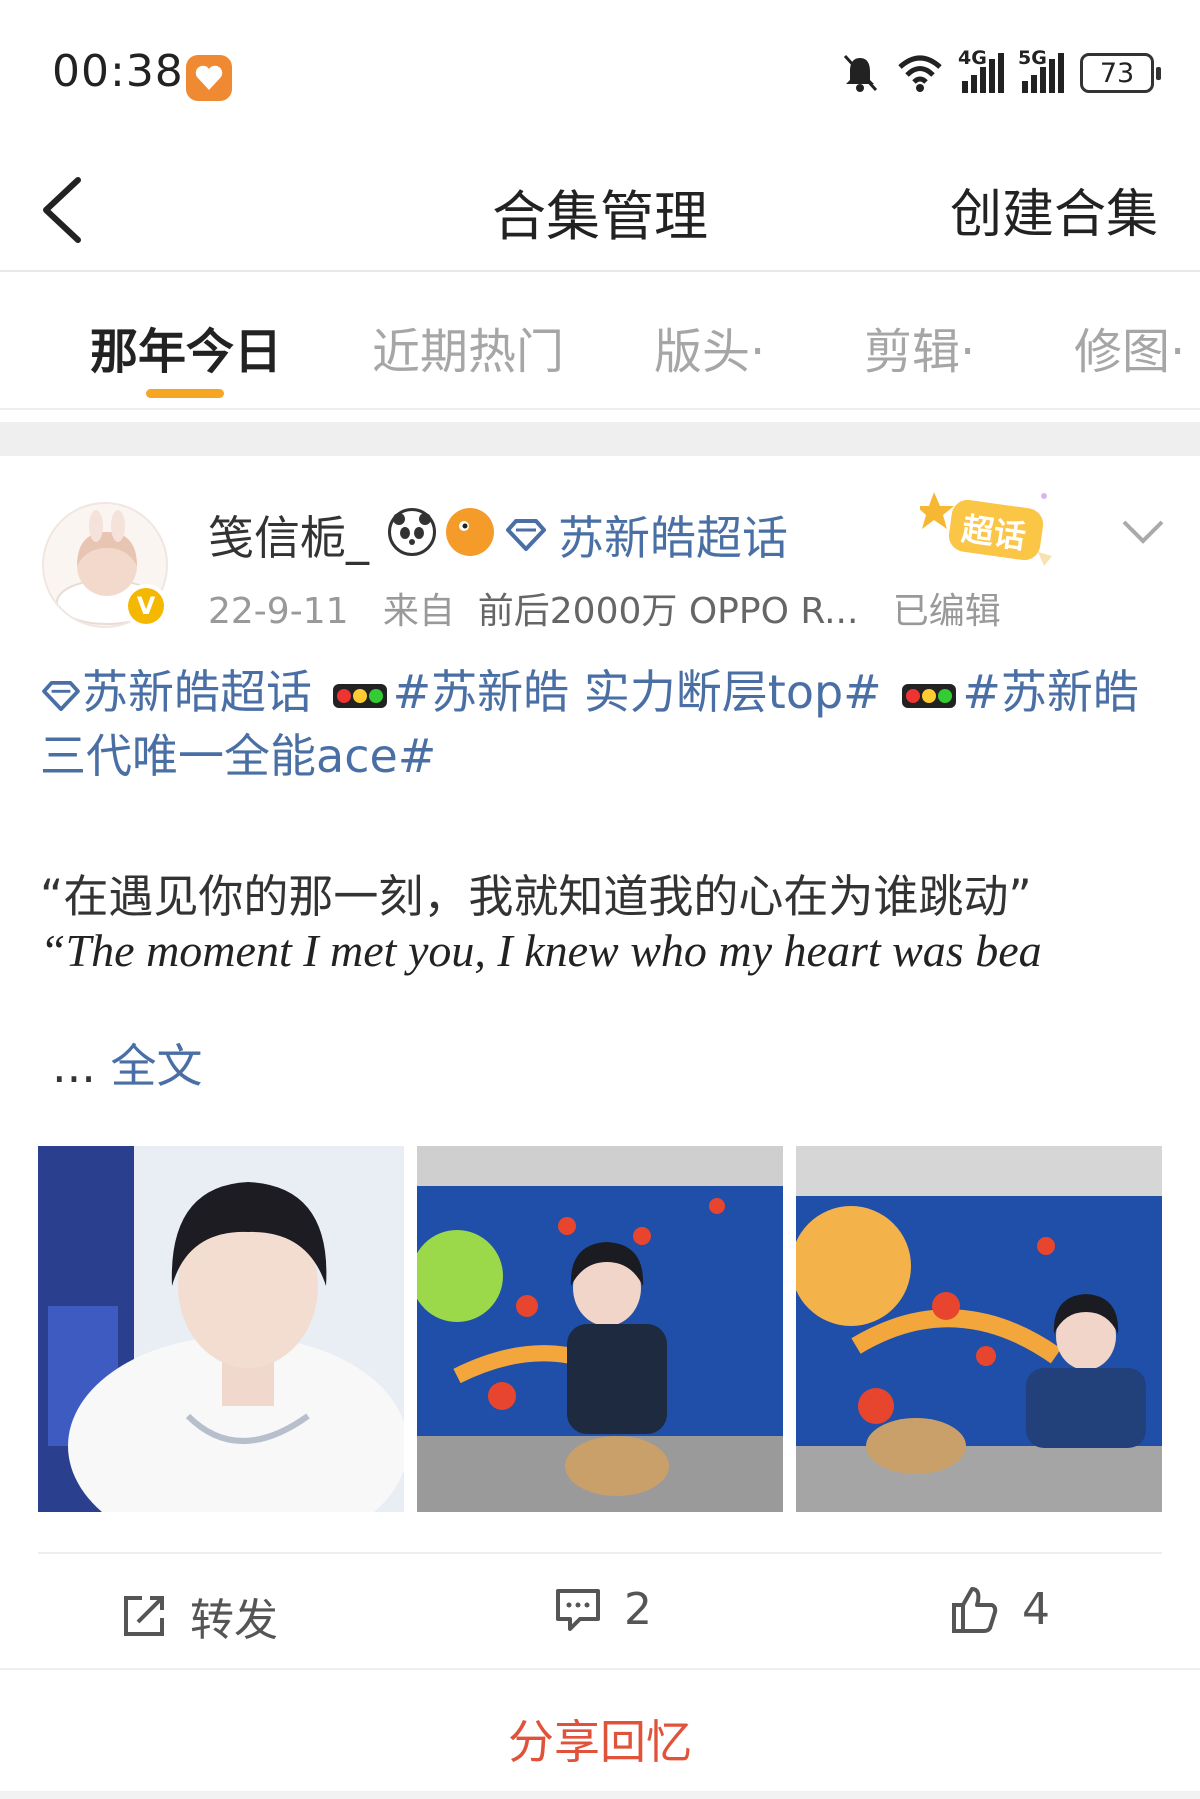  Describe the element at coordinates (1143, 532) in the screenshot. I see `chevron-down-icon` at that location.